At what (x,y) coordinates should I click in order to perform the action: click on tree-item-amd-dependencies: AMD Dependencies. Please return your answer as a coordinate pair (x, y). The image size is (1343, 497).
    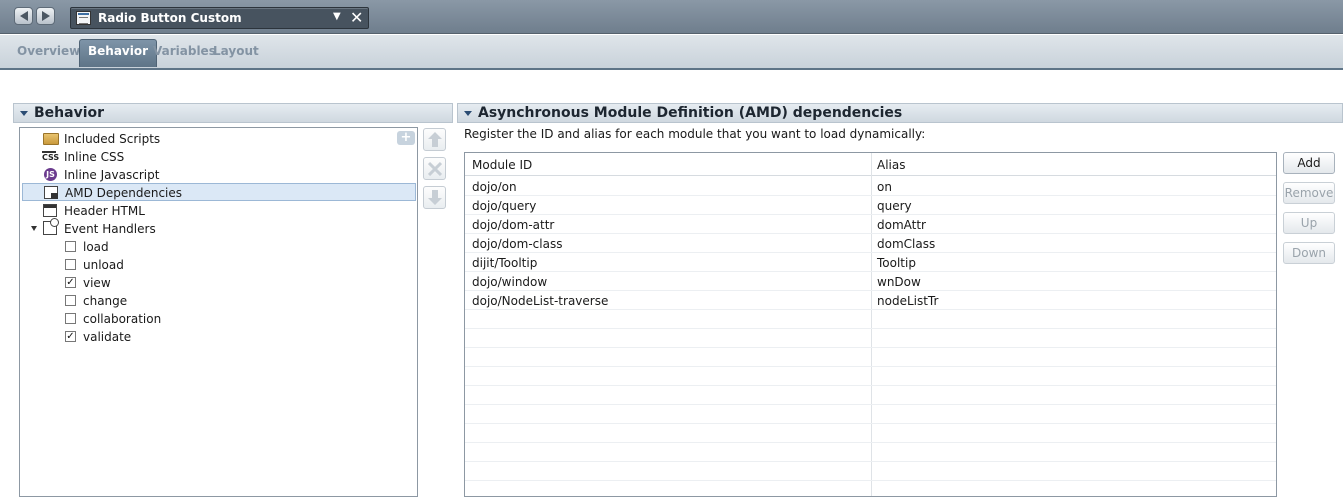
    Looking at the image, I should click on (219, 192).